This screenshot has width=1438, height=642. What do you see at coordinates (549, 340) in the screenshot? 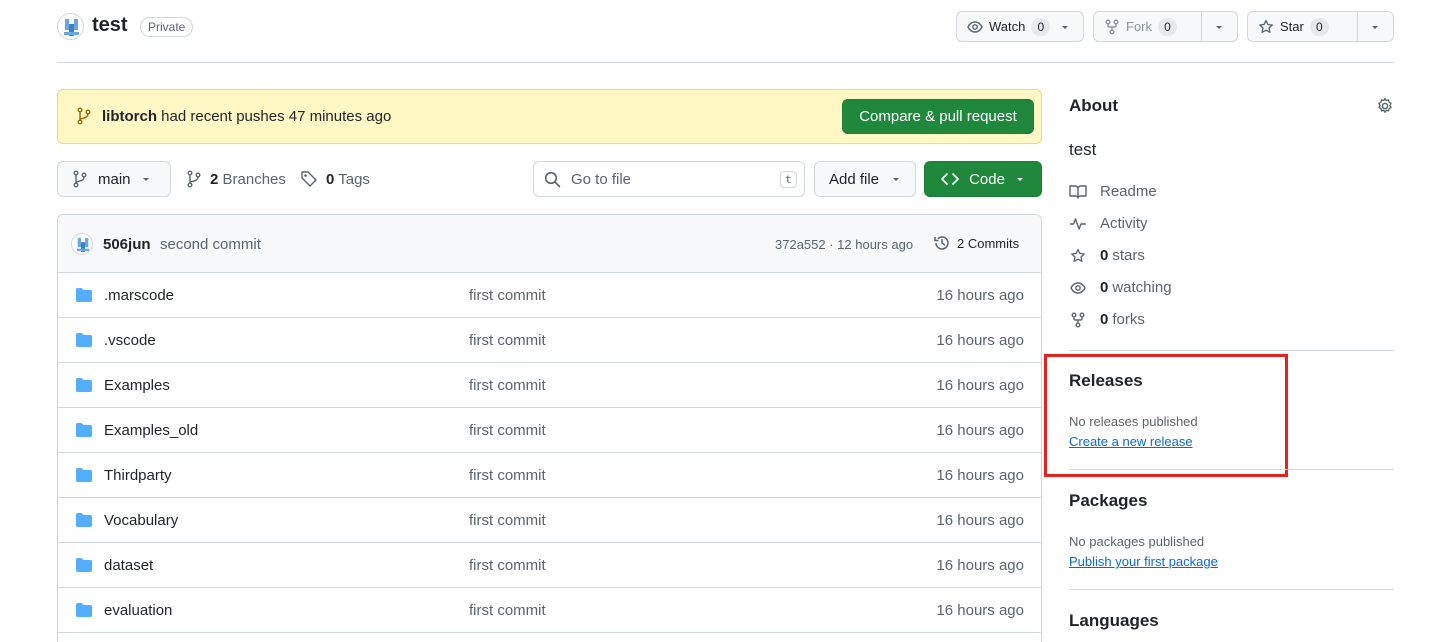
I see `file-row: .vscode first commit 16 hours ago` at bounding box center [549, 340].